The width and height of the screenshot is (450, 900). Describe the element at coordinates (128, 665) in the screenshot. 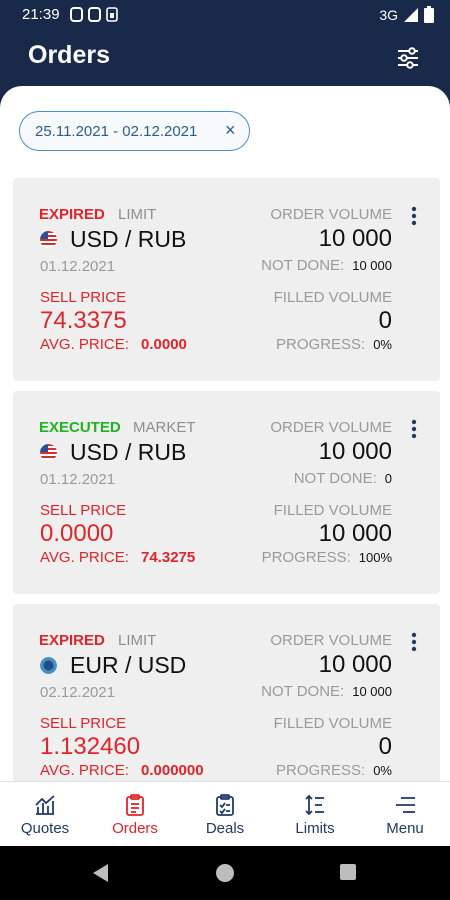

I see `currency-pair: EUR / USD` at that location.